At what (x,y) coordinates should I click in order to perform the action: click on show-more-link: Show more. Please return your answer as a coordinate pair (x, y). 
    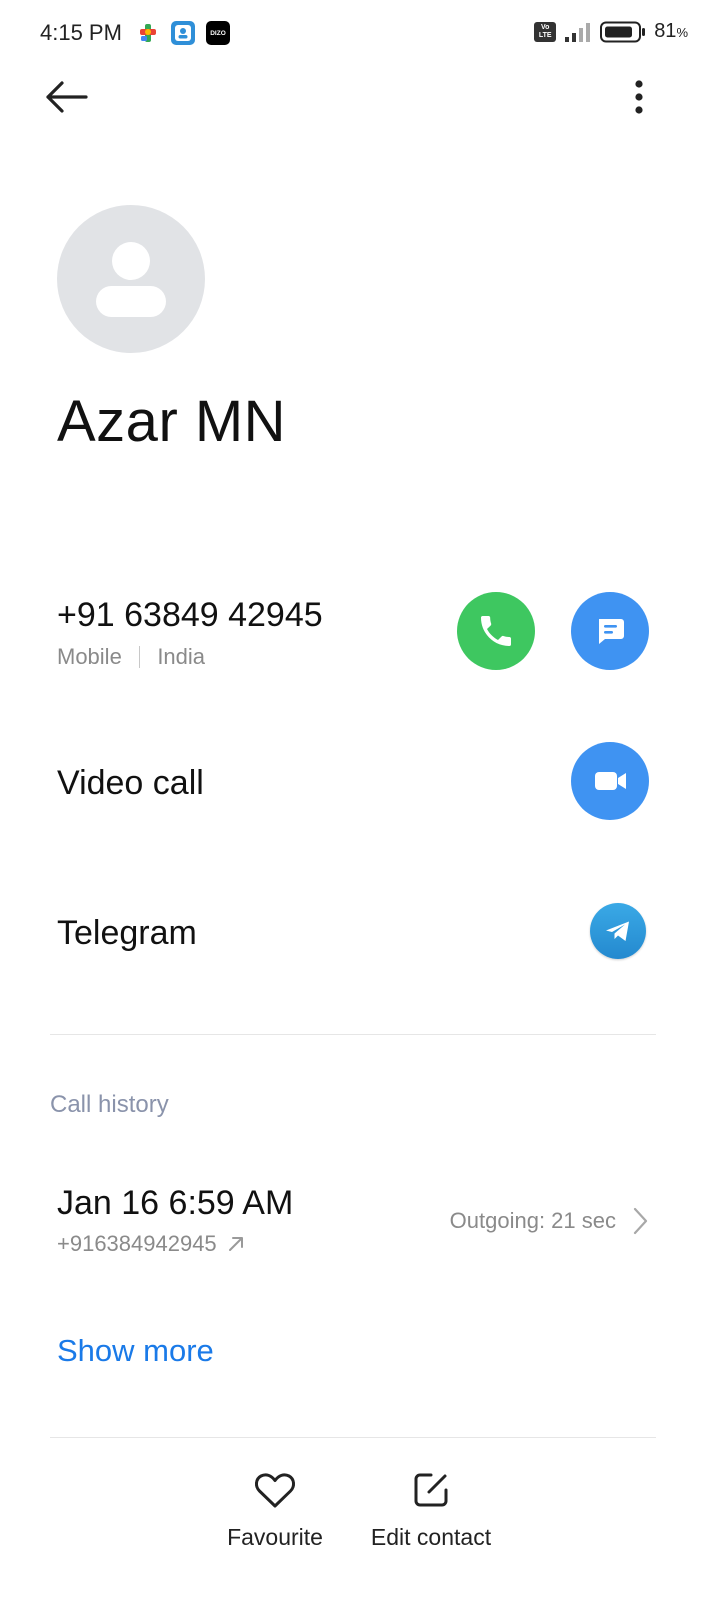
    Looking at the image, I should click on (135, 1351).